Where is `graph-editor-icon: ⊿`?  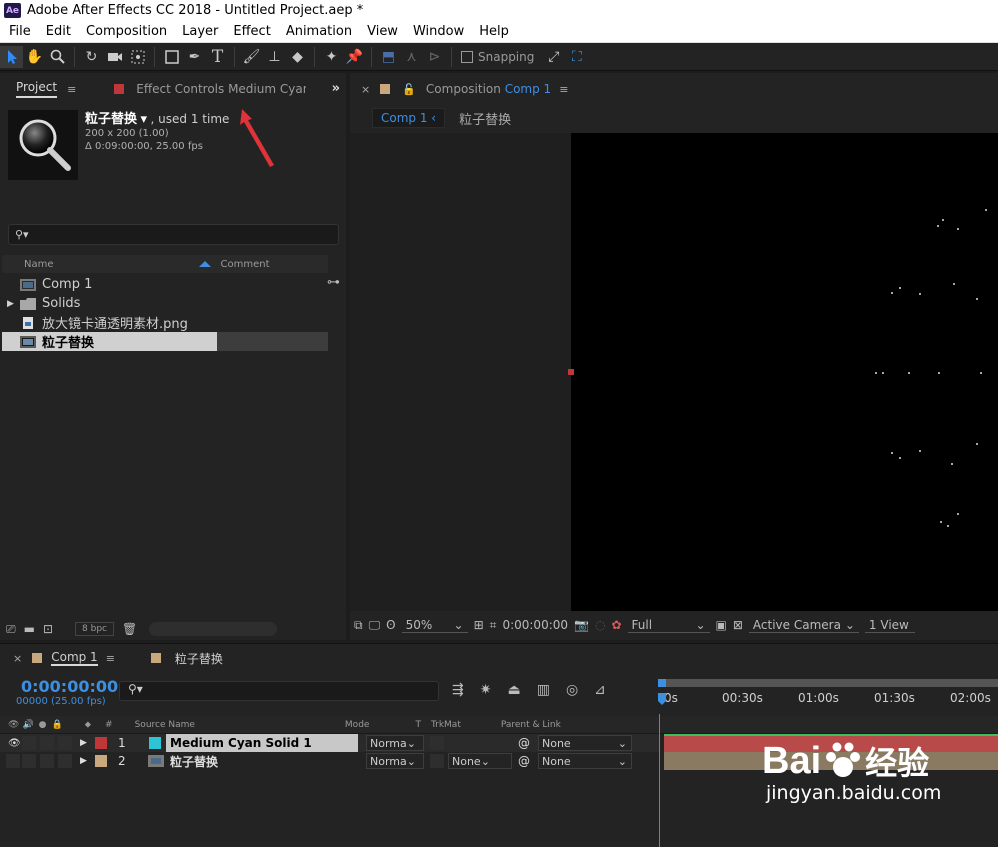
graph-editor-icon: ⊿ is located at coordinates (600, 690).